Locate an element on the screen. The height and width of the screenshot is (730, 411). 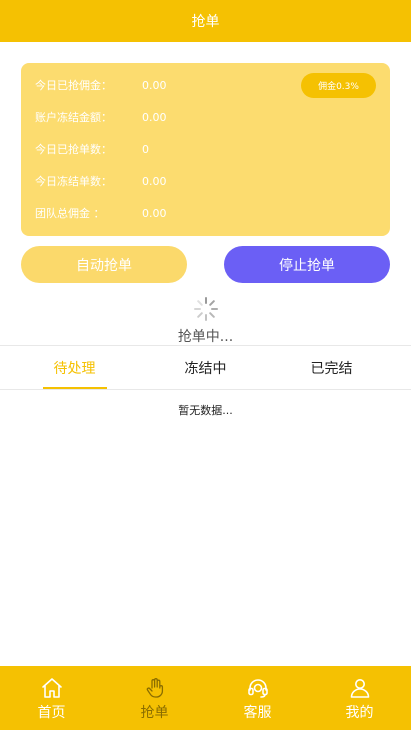
auto-grab-button: 自动抢单 is located at coordinates (104, 264).